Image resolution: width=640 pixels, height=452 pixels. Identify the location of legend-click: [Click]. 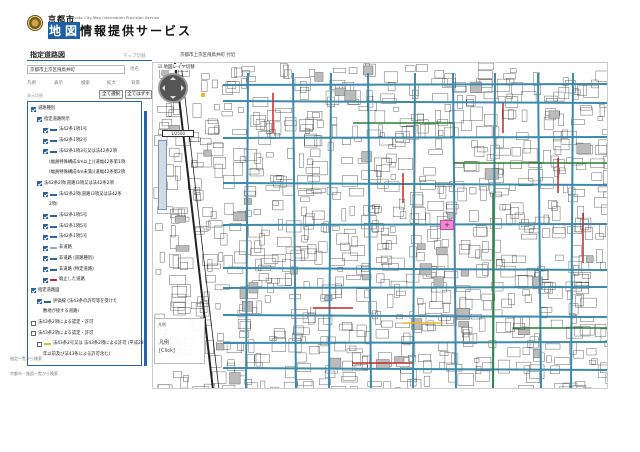
(167, 351).